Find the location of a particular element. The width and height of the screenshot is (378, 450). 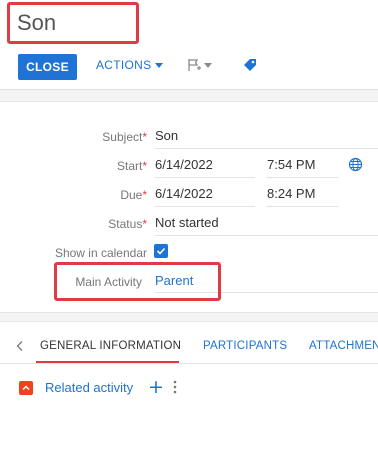

actions-label: ACTIONS is located at coordinates (124, 65).